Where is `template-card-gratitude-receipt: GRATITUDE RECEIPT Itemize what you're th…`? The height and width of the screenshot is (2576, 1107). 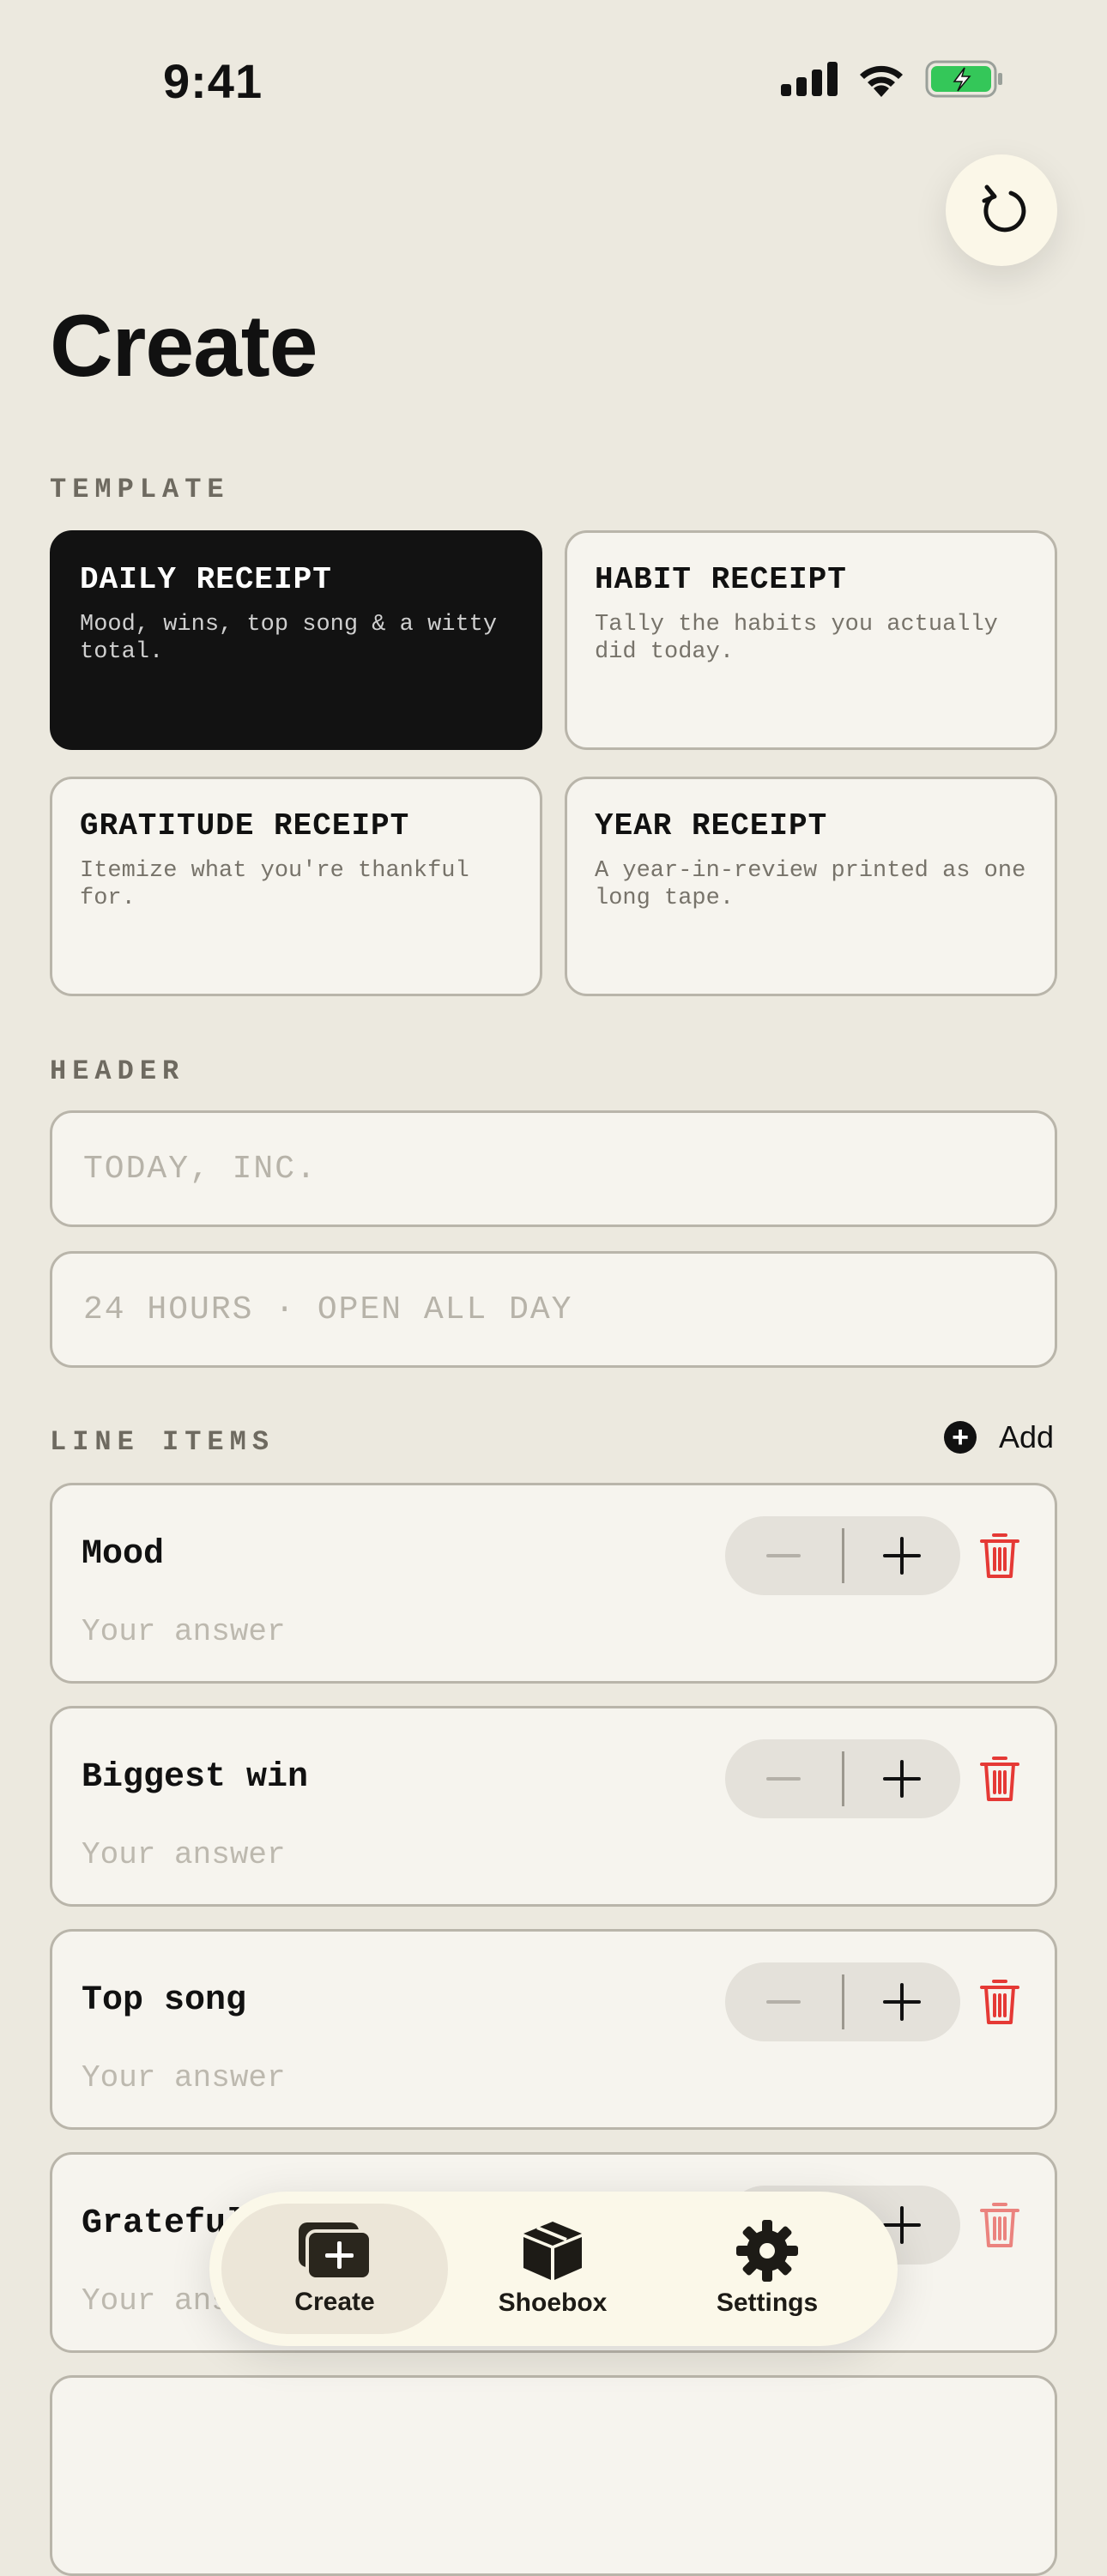 template-card-gratitude-receipt: GRATITUDE RECEIPT Itemize what you're th… is located at coordinates (296, 886).